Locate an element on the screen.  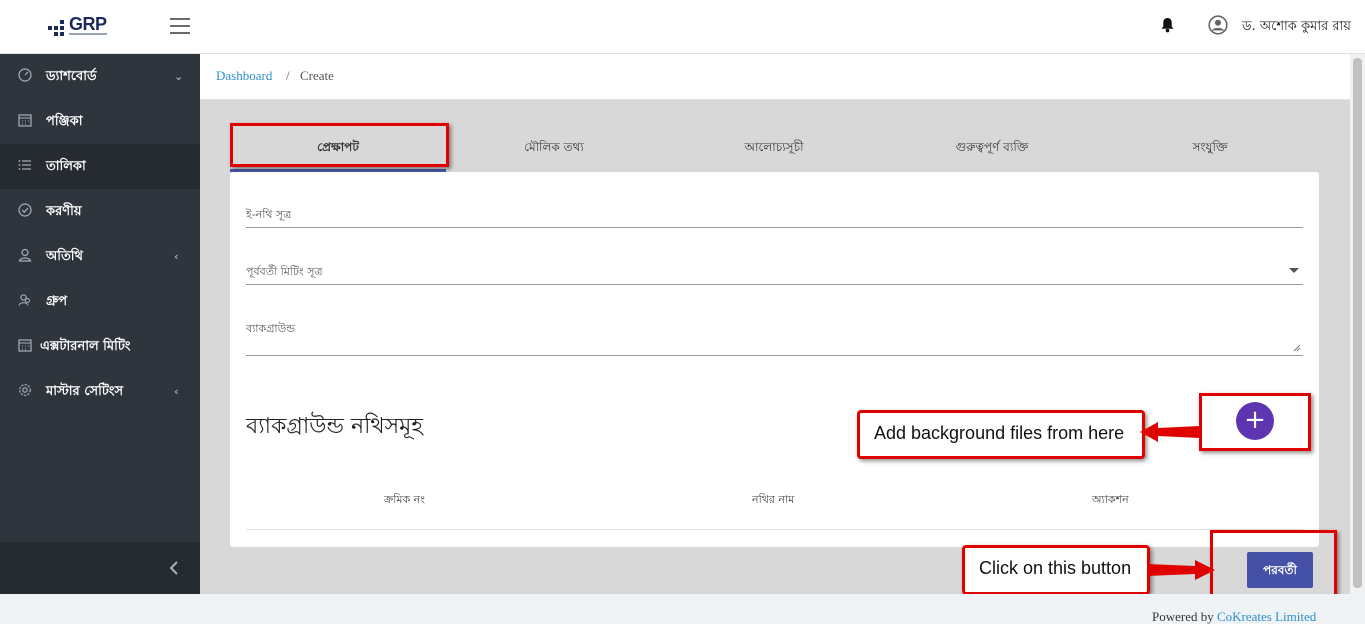
callout-next: Click on this button is located at coordinates (1056, 570).